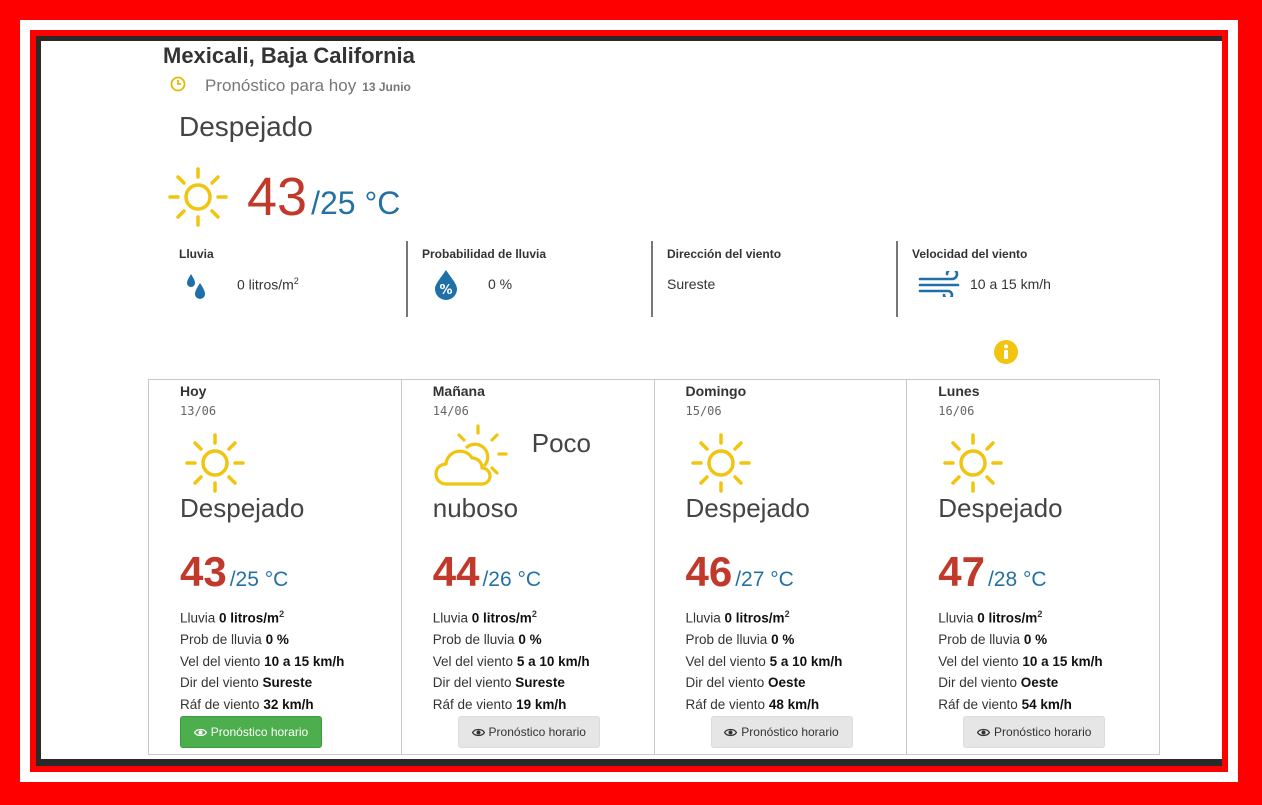 This screenshot has width=1262, height=805. What do you see at coordinates (287, 682) in the screenshot?
I see `card-wind-dir-value: Sureste` at bounding box center [287, 682].